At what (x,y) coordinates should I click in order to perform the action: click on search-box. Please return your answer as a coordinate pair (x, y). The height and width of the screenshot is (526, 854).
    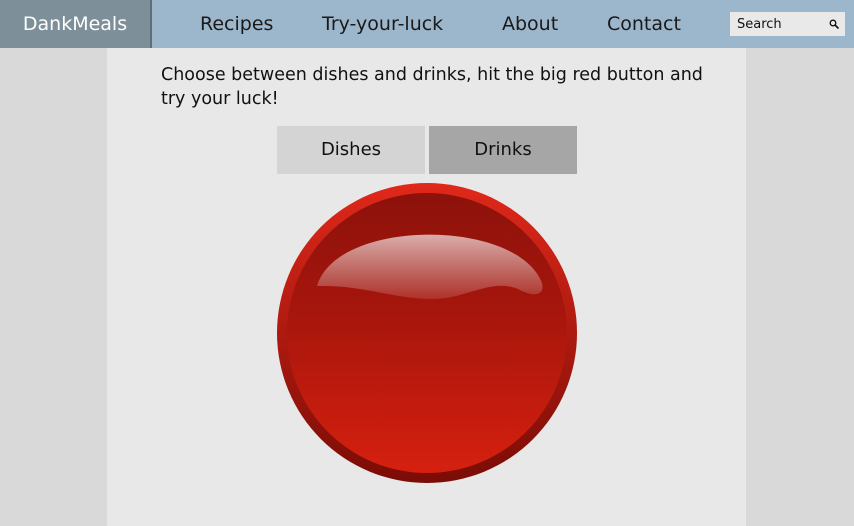
    Looking at the image, I should click on (787, 24).